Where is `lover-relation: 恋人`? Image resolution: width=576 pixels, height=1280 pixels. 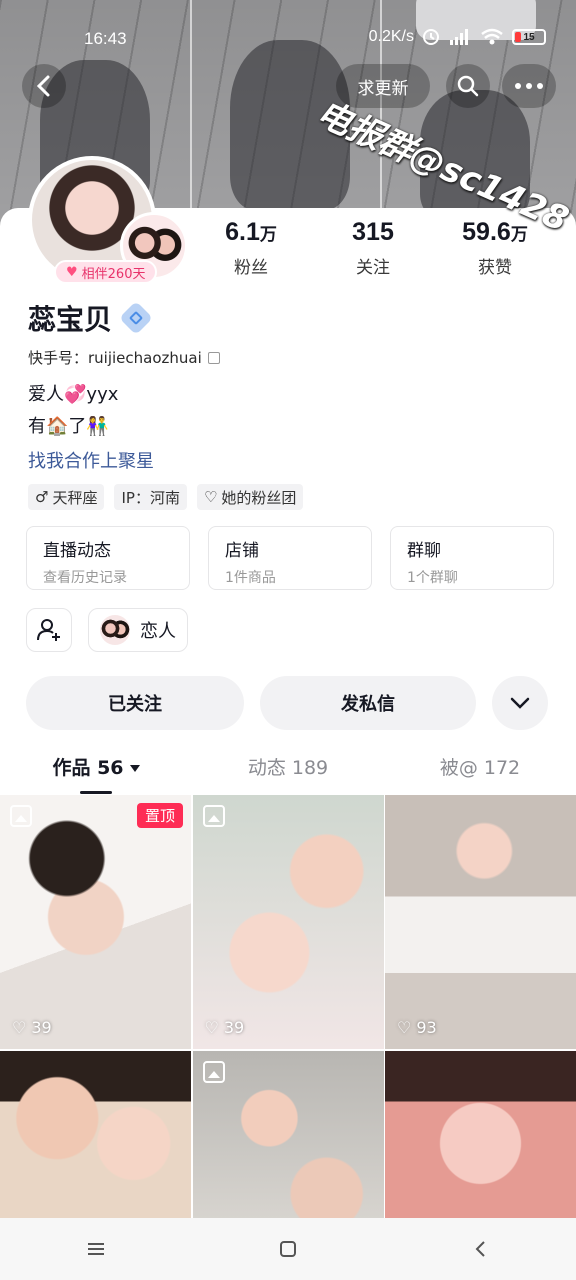
lover-relation: 恋人 is located at coordinates (138, 630).